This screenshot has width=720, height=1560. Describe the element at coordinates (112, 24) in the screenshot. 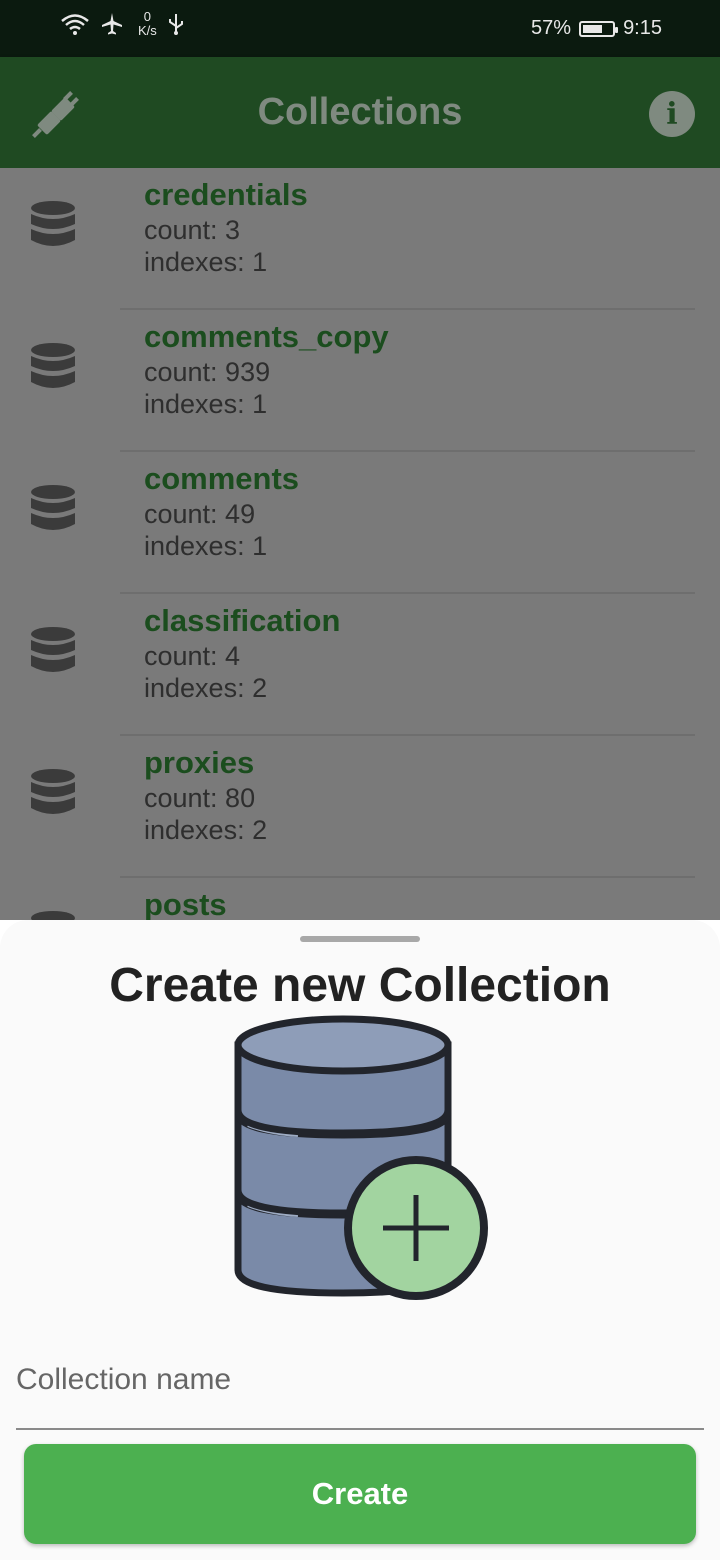

I see `airplane-icon` at that location.